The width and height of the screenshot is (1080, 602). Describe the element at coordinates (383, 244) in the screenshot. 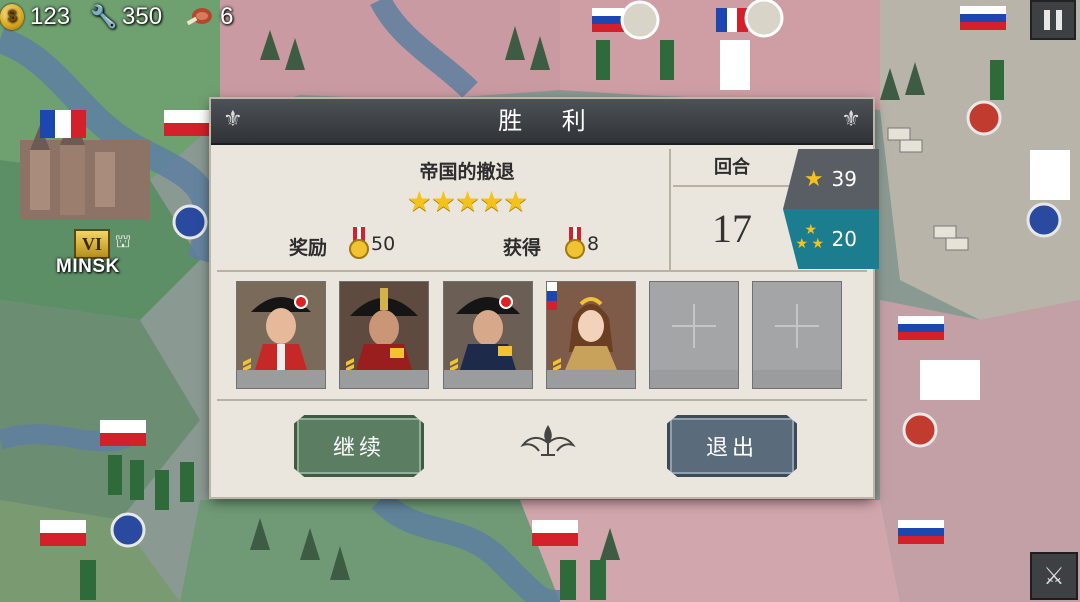

I see `reward-value: 50` at that location.